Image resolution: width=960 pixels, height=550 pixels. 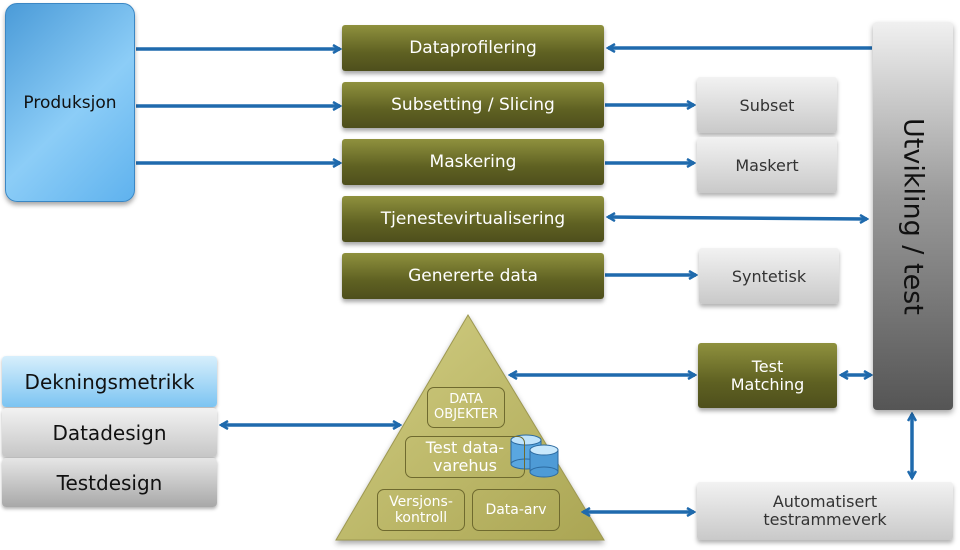 I want to click on output-label: Maskert, so click(x=767, y=165).